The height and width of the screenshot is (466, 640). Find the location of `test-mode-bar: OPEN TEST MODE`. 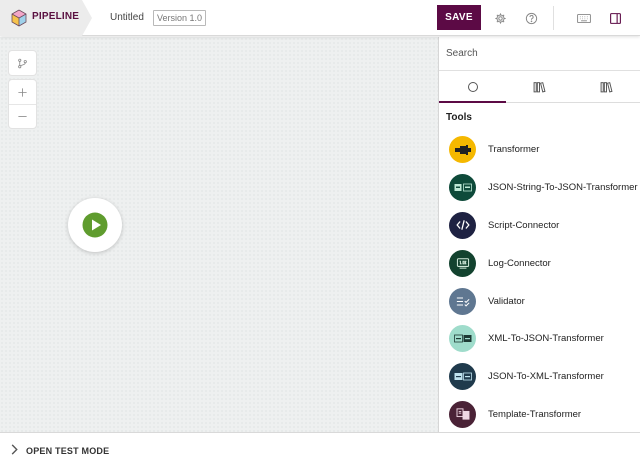

test-mode-bar: OPEN TEST MODE is located at coordinates (320, 449).